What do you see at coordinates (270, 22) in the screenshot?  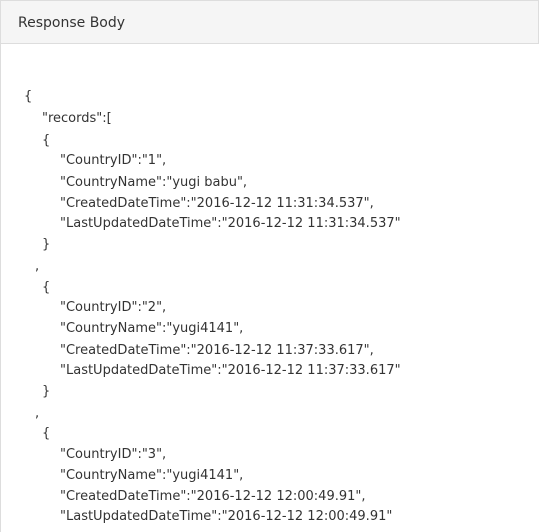 I see `panel-heading: Response Body` at bounding box center [270, 22].